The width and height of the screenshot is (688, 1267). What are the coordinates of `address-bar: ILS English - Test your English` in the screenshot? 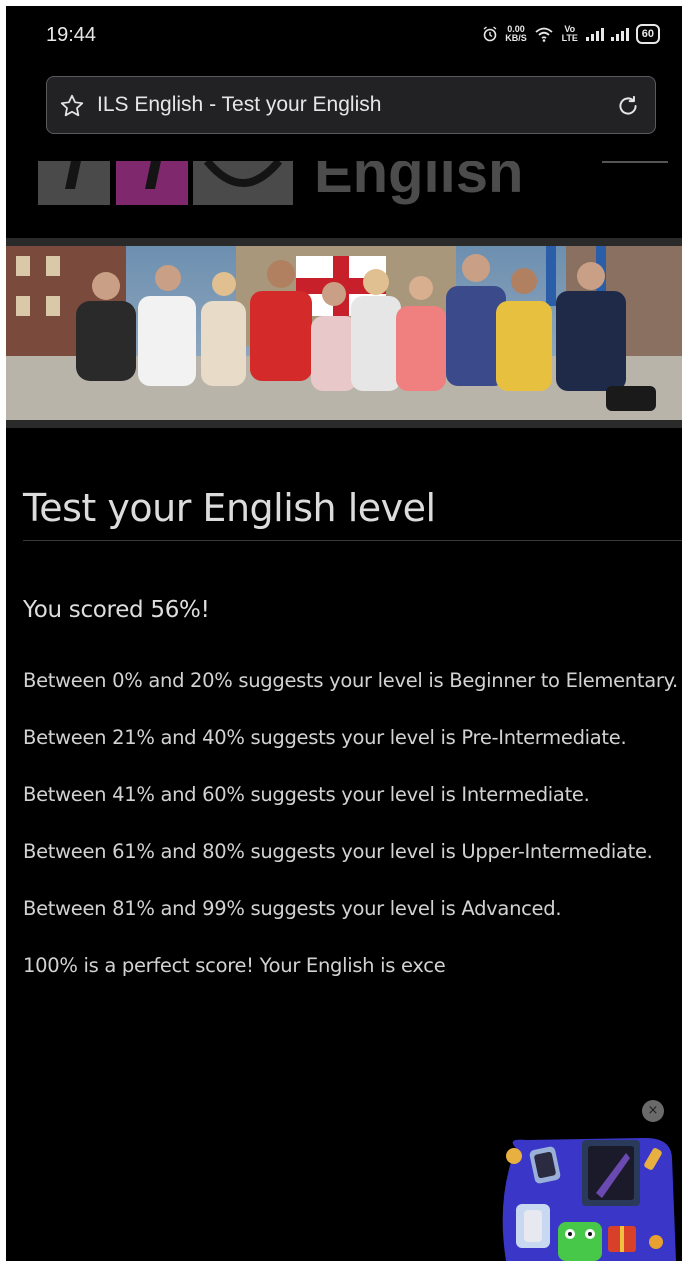 It's located at (351, 105).